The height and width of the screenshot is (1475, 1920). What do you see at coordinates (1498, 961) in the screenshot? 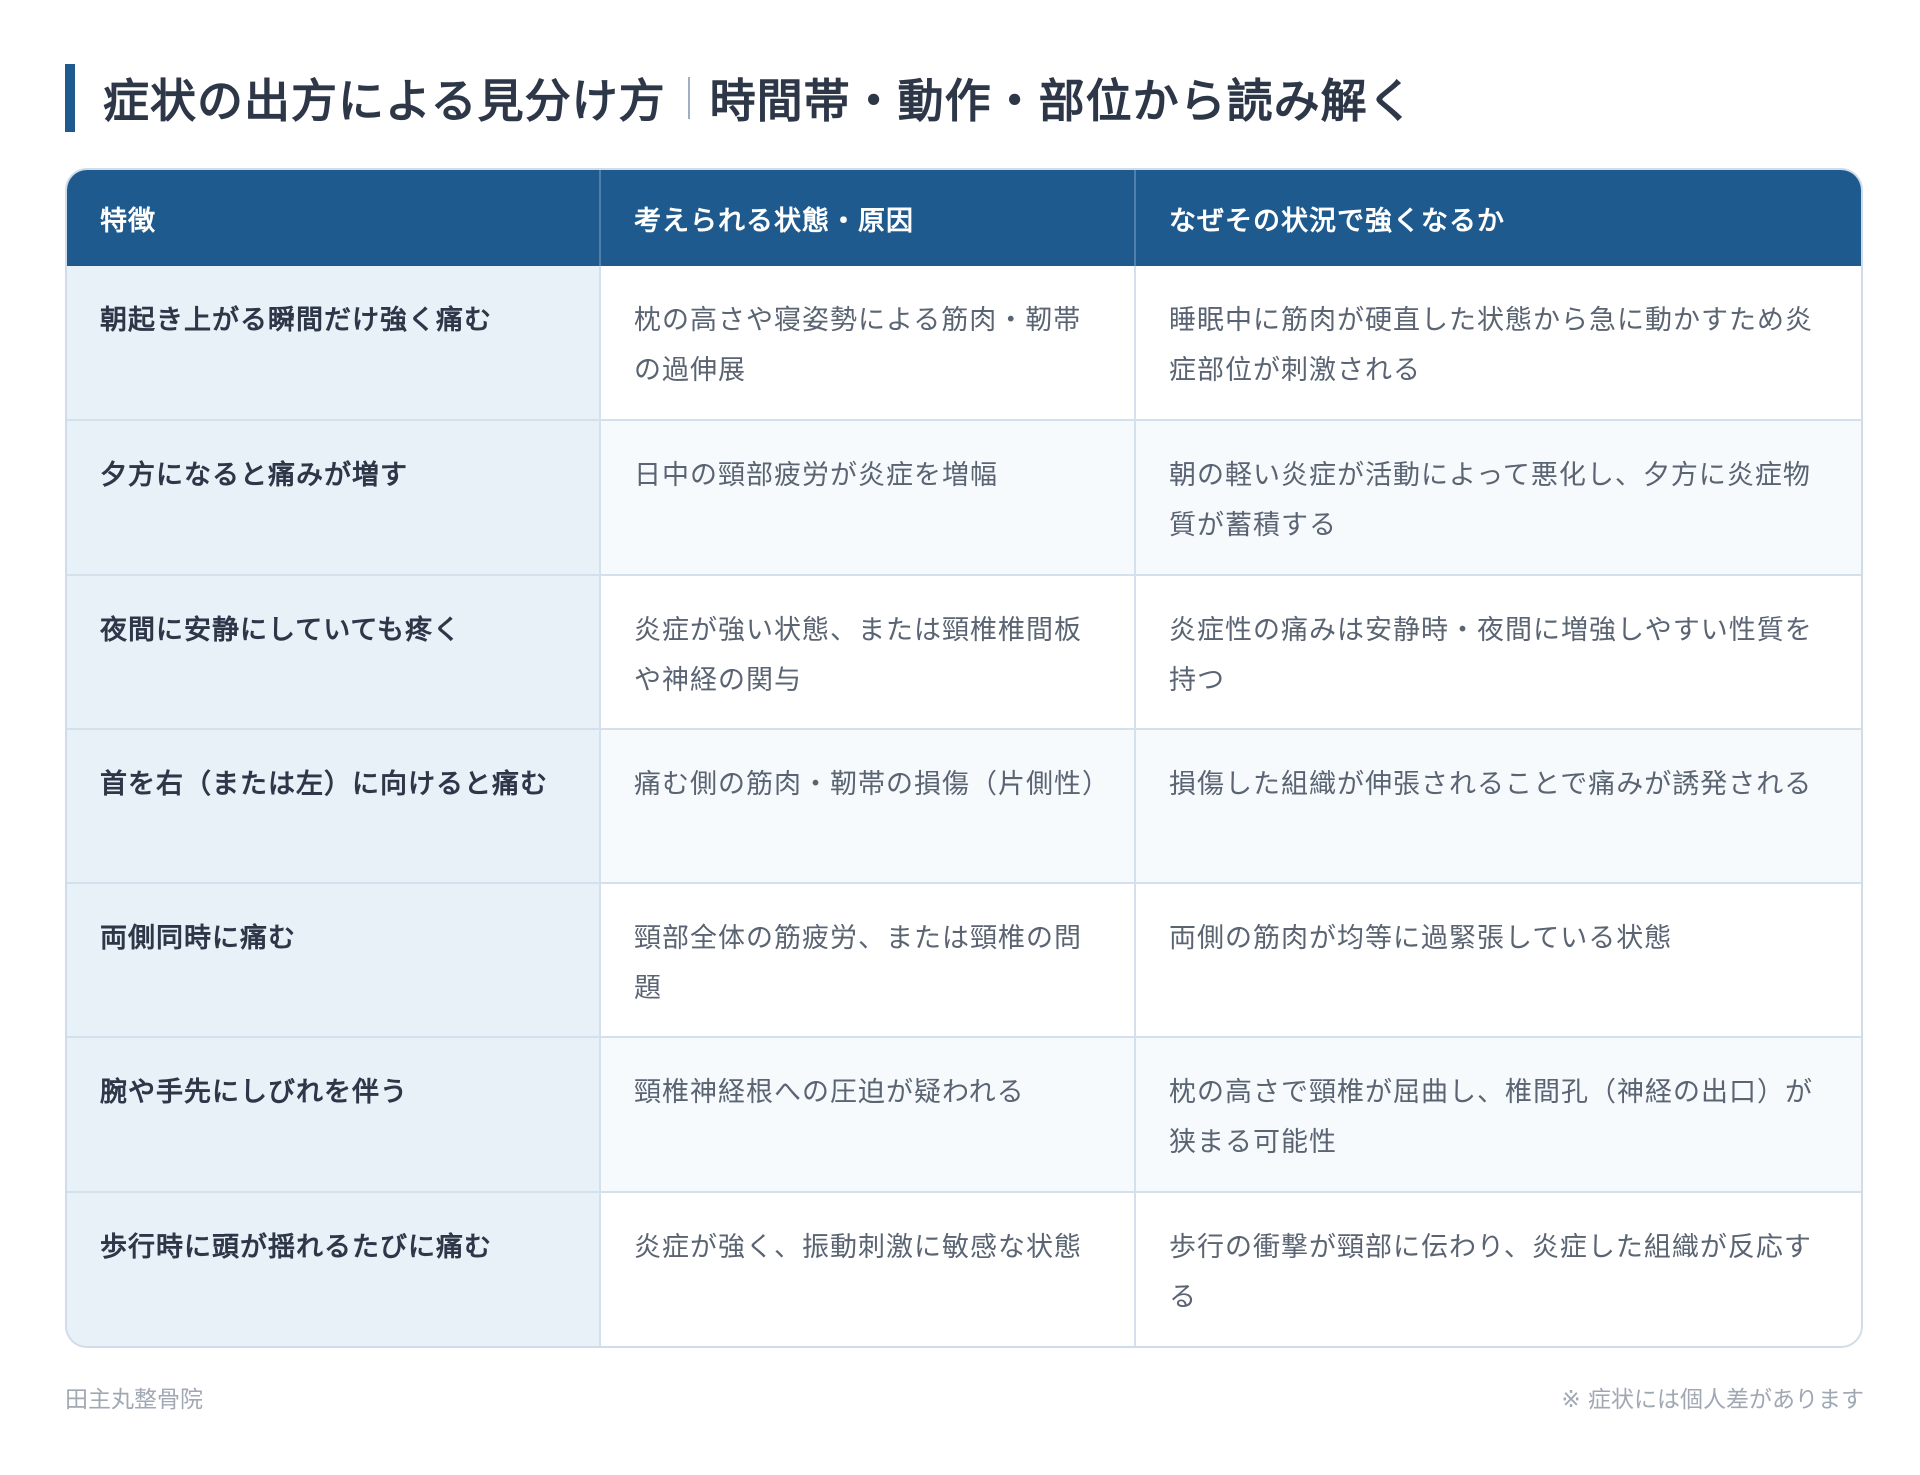
I see `reason-cell: 両側の筋肉が均等に過緊張している状態` at bounding box center [1498, 961].